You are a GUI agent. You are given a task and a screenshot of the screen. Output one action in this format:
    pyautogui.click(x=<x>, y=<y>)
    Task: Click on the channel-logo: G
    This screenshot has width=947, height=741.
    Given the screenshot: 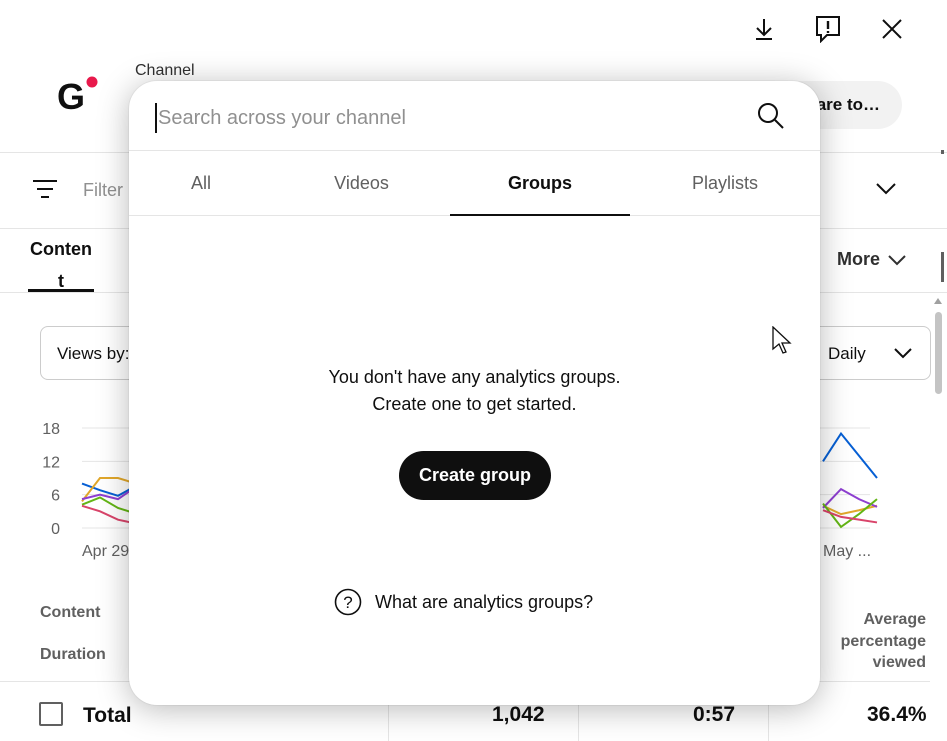 What is the action you would take?
    pyautogui.click(x=77, y=96)
    